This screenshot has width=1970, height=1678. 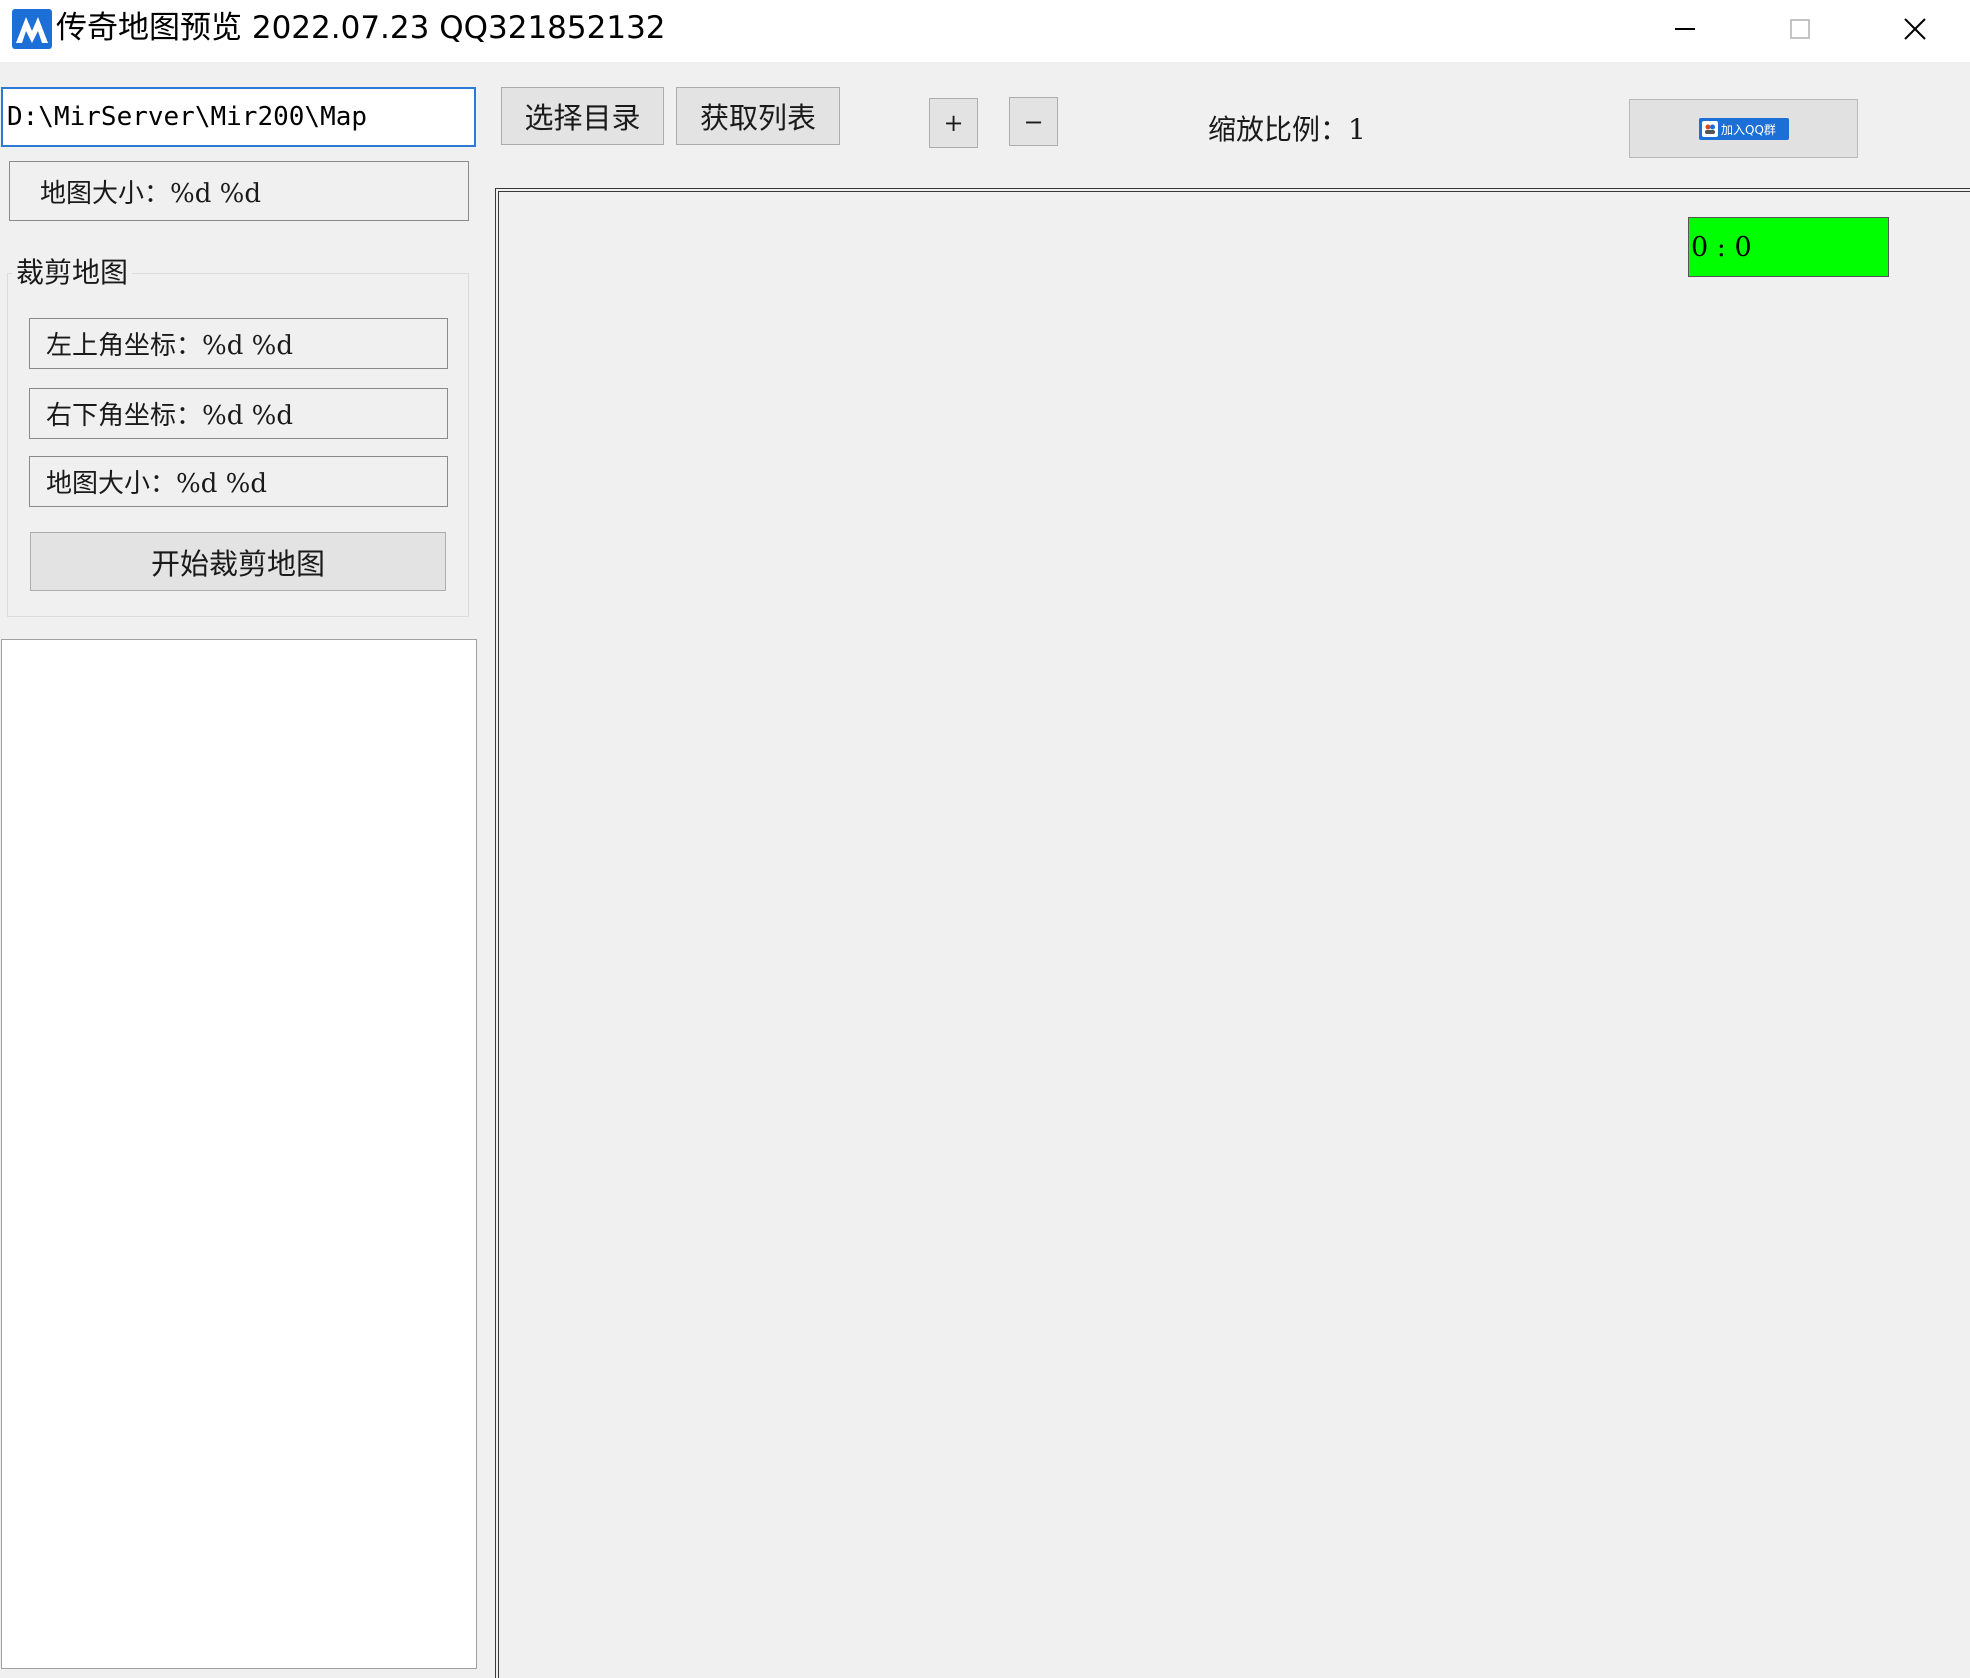 I want to click on crop-map-size-field: 地图大小：%d %d, so click(x=238, y=481).